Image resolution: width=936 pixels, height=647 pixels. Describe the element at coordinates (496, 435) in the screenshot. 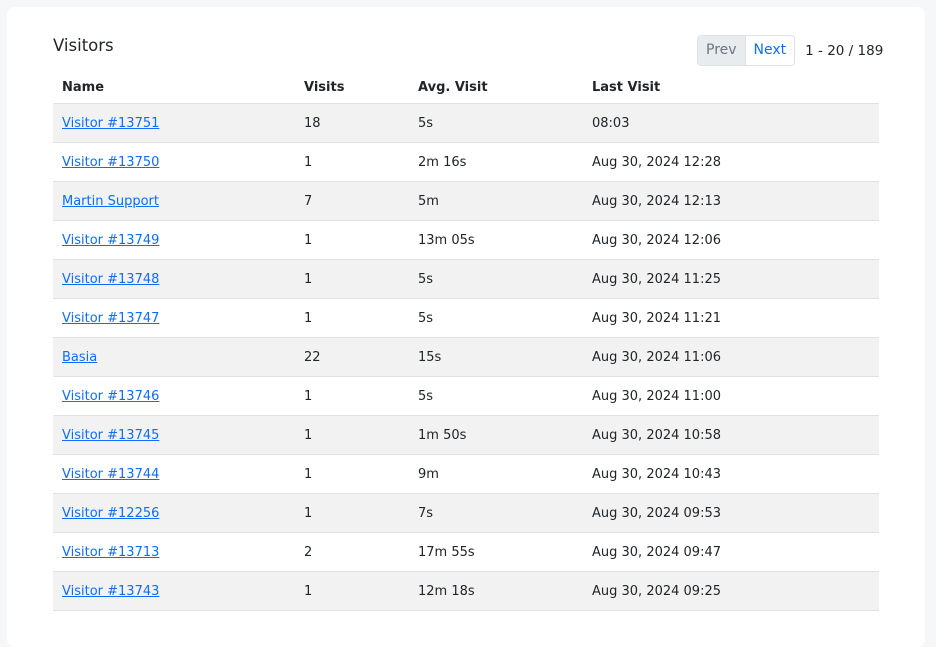

I see `avg-visit-cell: 1m 50s` at that location.